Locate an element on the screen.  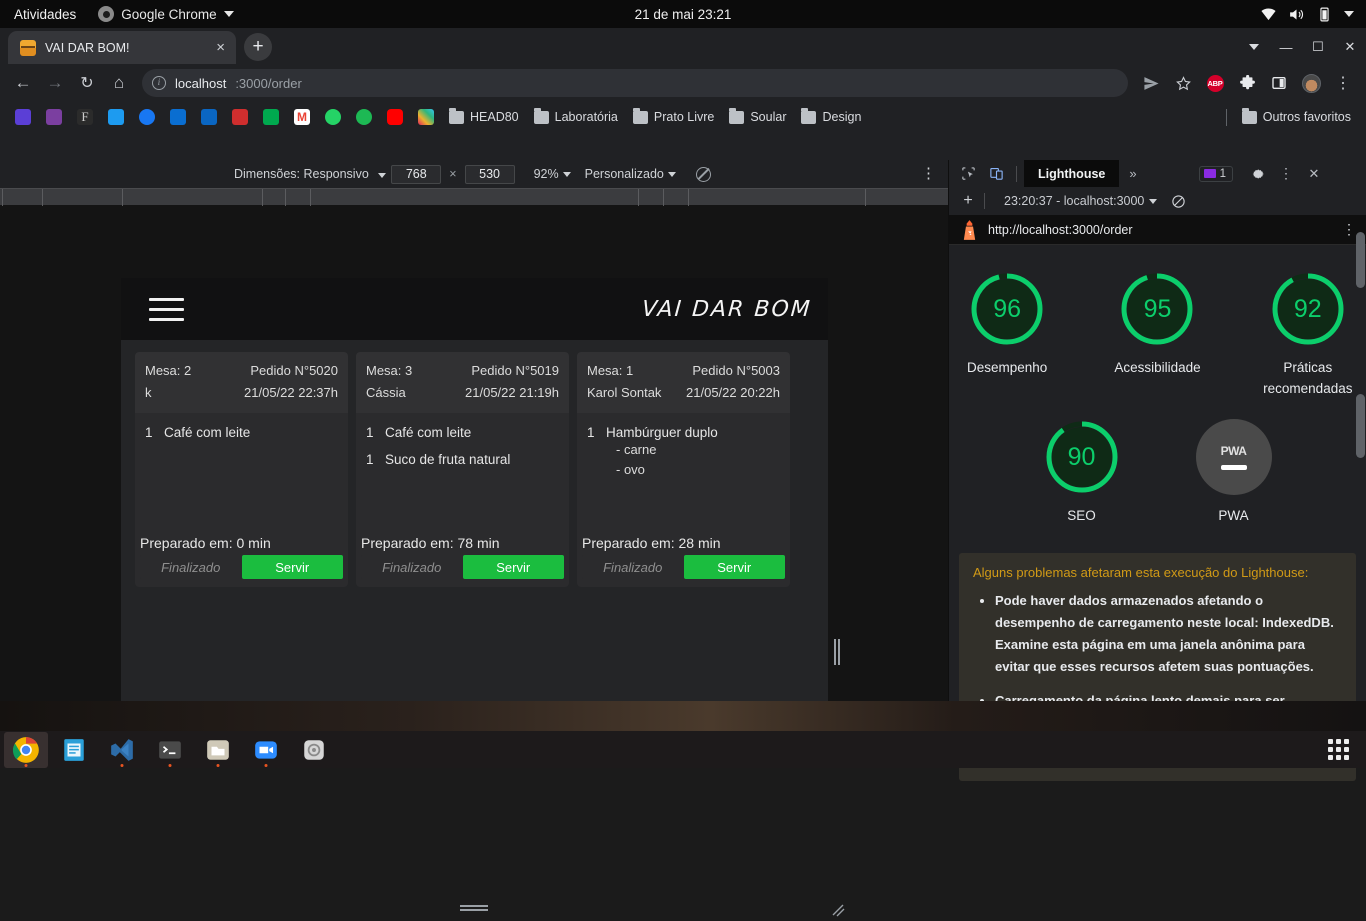
show-applications-icon is located at coordinates (1338, 749).